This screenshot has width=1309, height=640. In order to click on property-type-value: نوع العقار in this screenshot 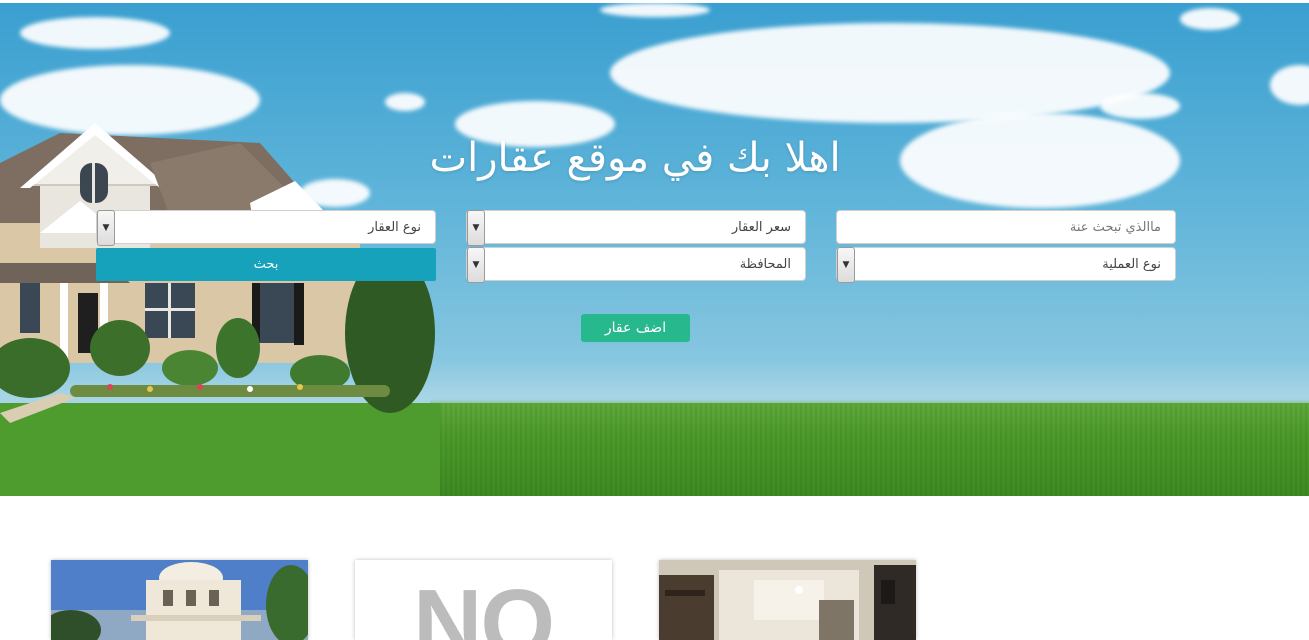, I will do `click(394, 227)`.